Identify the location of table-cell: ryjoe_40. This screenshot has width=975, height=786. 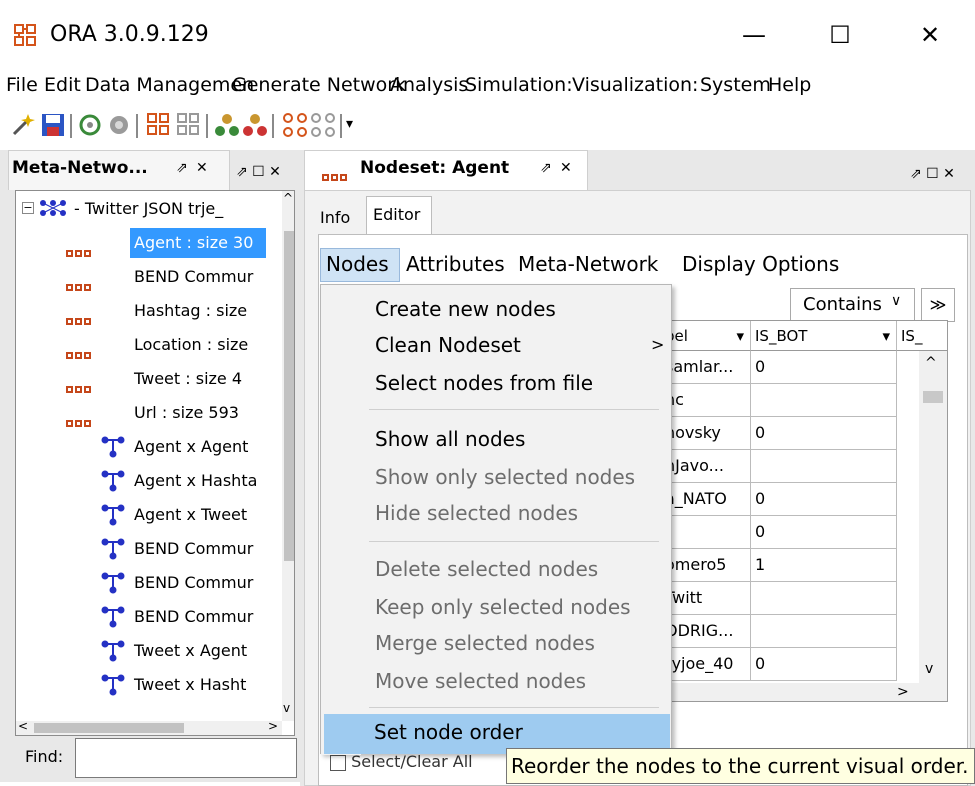
(706, 664).